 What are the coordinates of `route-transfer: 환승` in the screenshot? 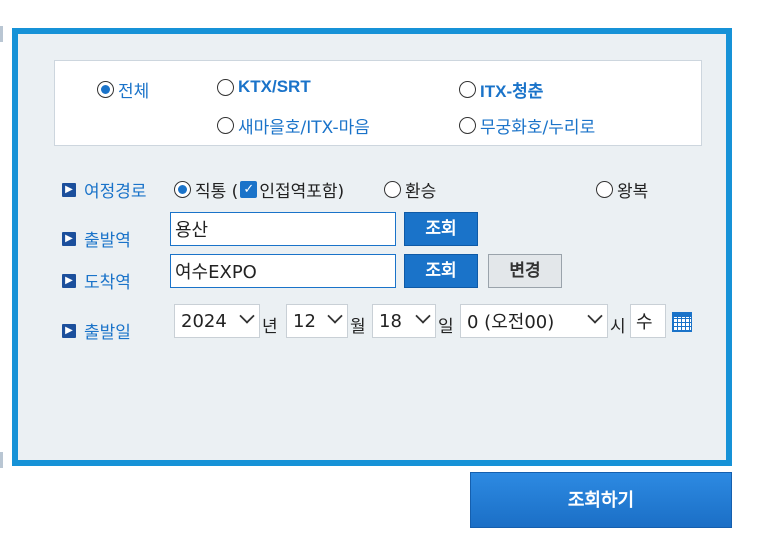 It's located at (410, 189).